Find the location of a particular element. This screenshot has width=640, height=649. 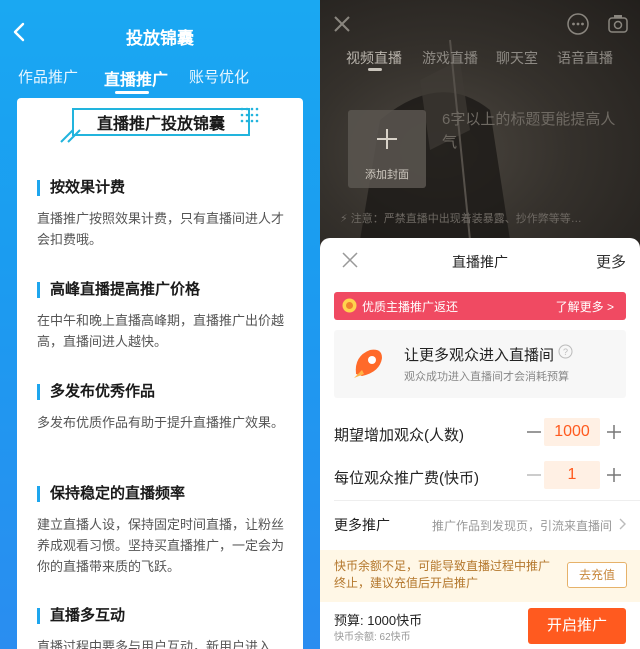

tip-section: 按效果计费 直播推广按照效果计费，只有直播间进人才会扣费哦。 is located at coordinates (162, 215).